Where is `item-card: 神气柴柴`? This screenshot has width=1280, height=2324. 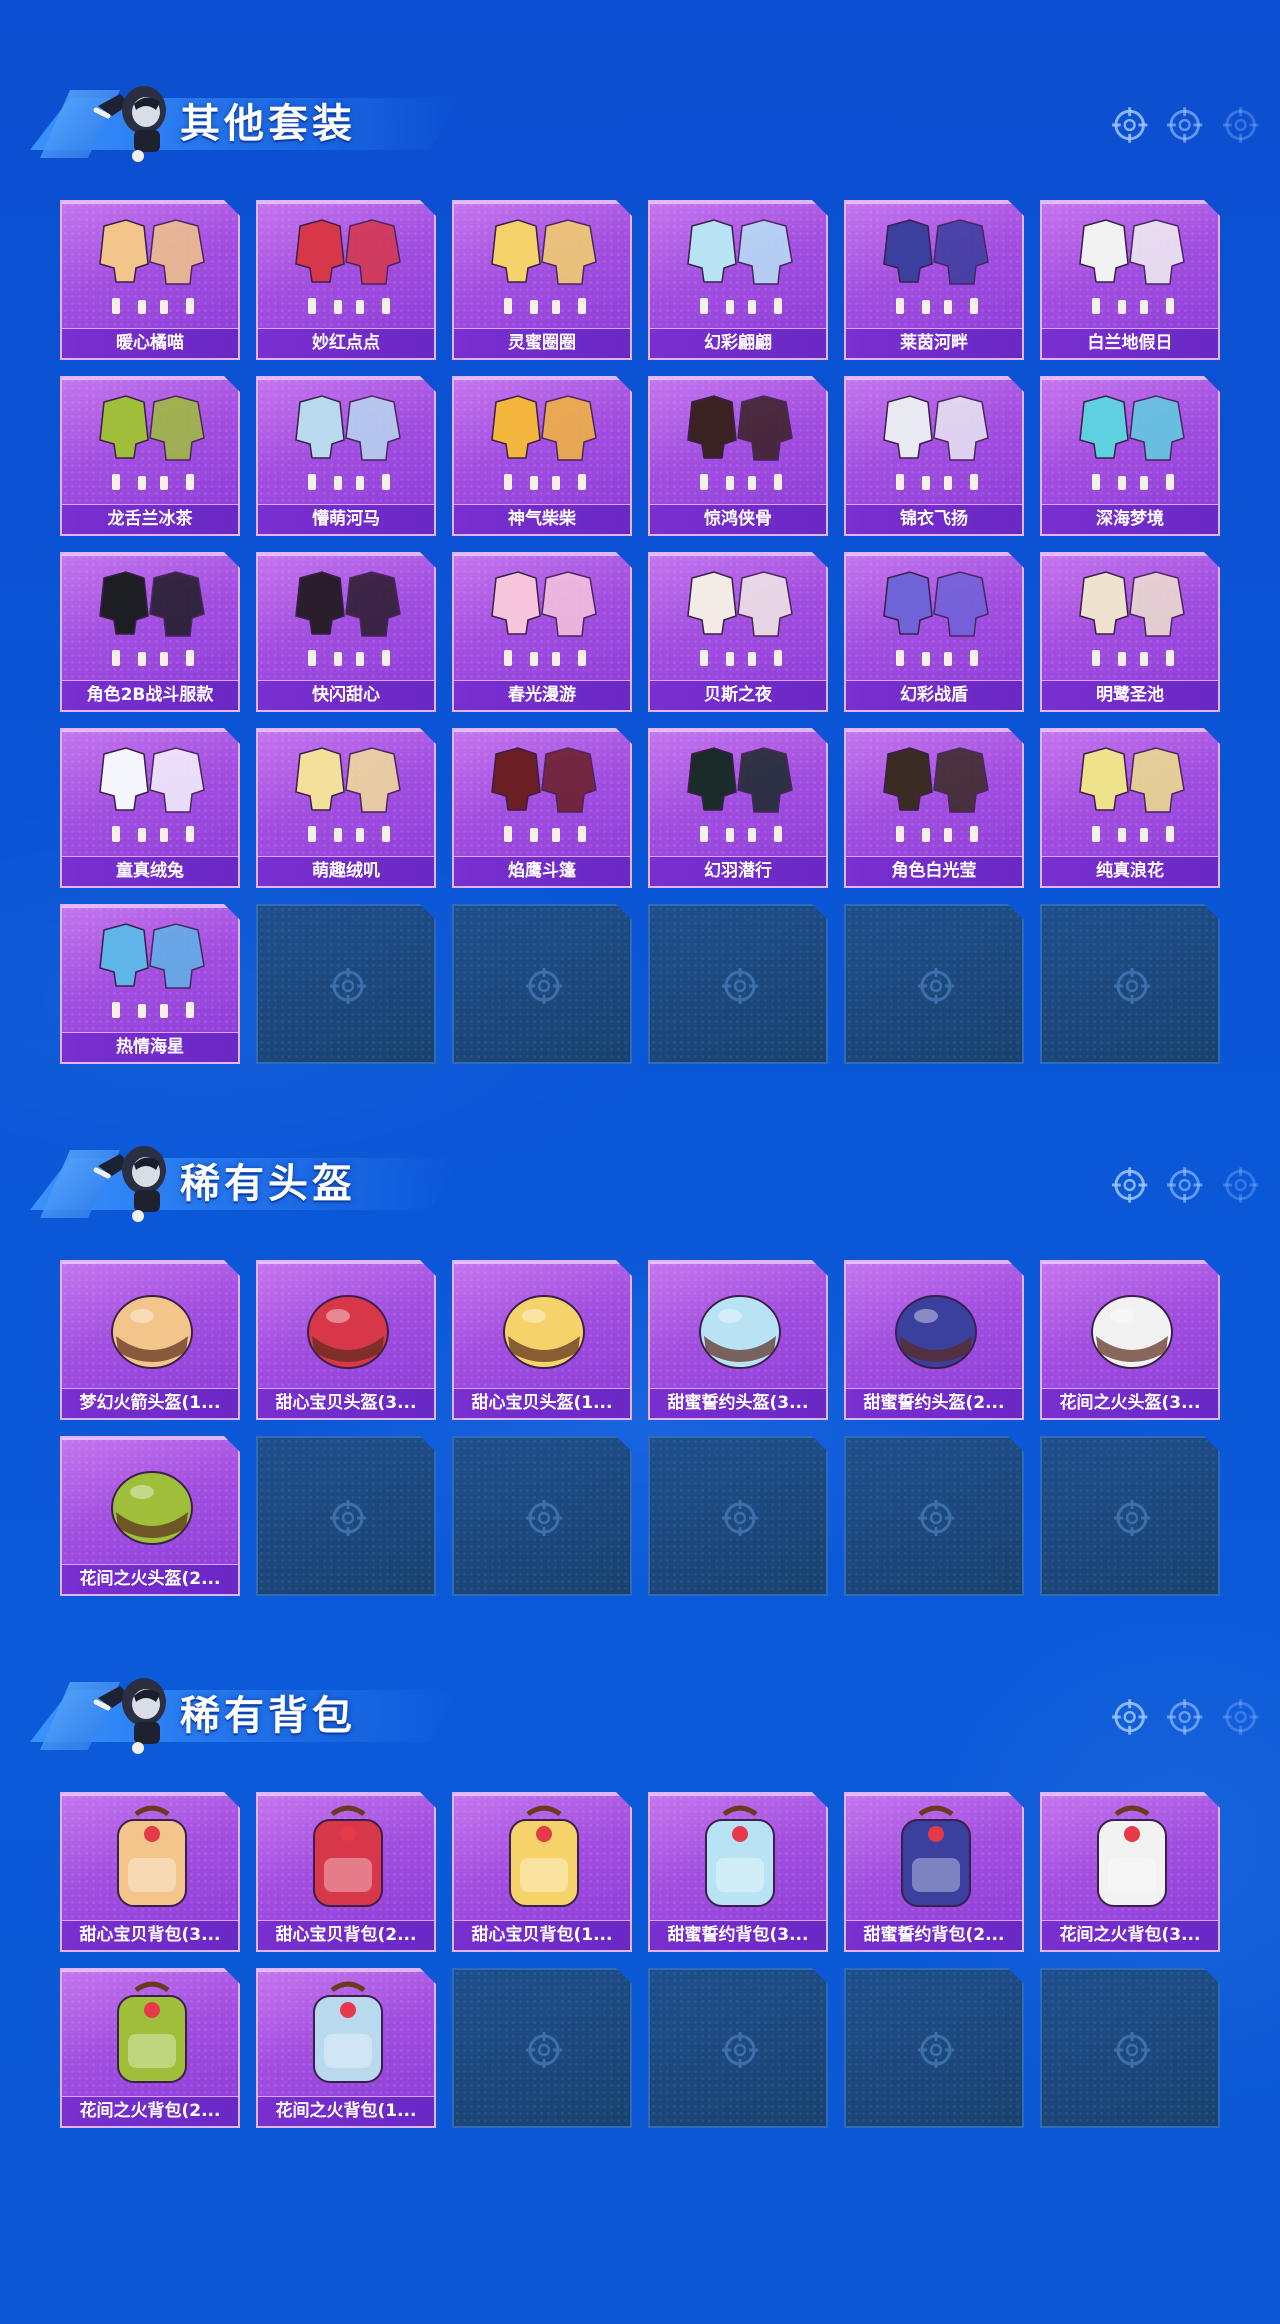 item-card: 神气柴柴 is located at coordinates (542, 456).